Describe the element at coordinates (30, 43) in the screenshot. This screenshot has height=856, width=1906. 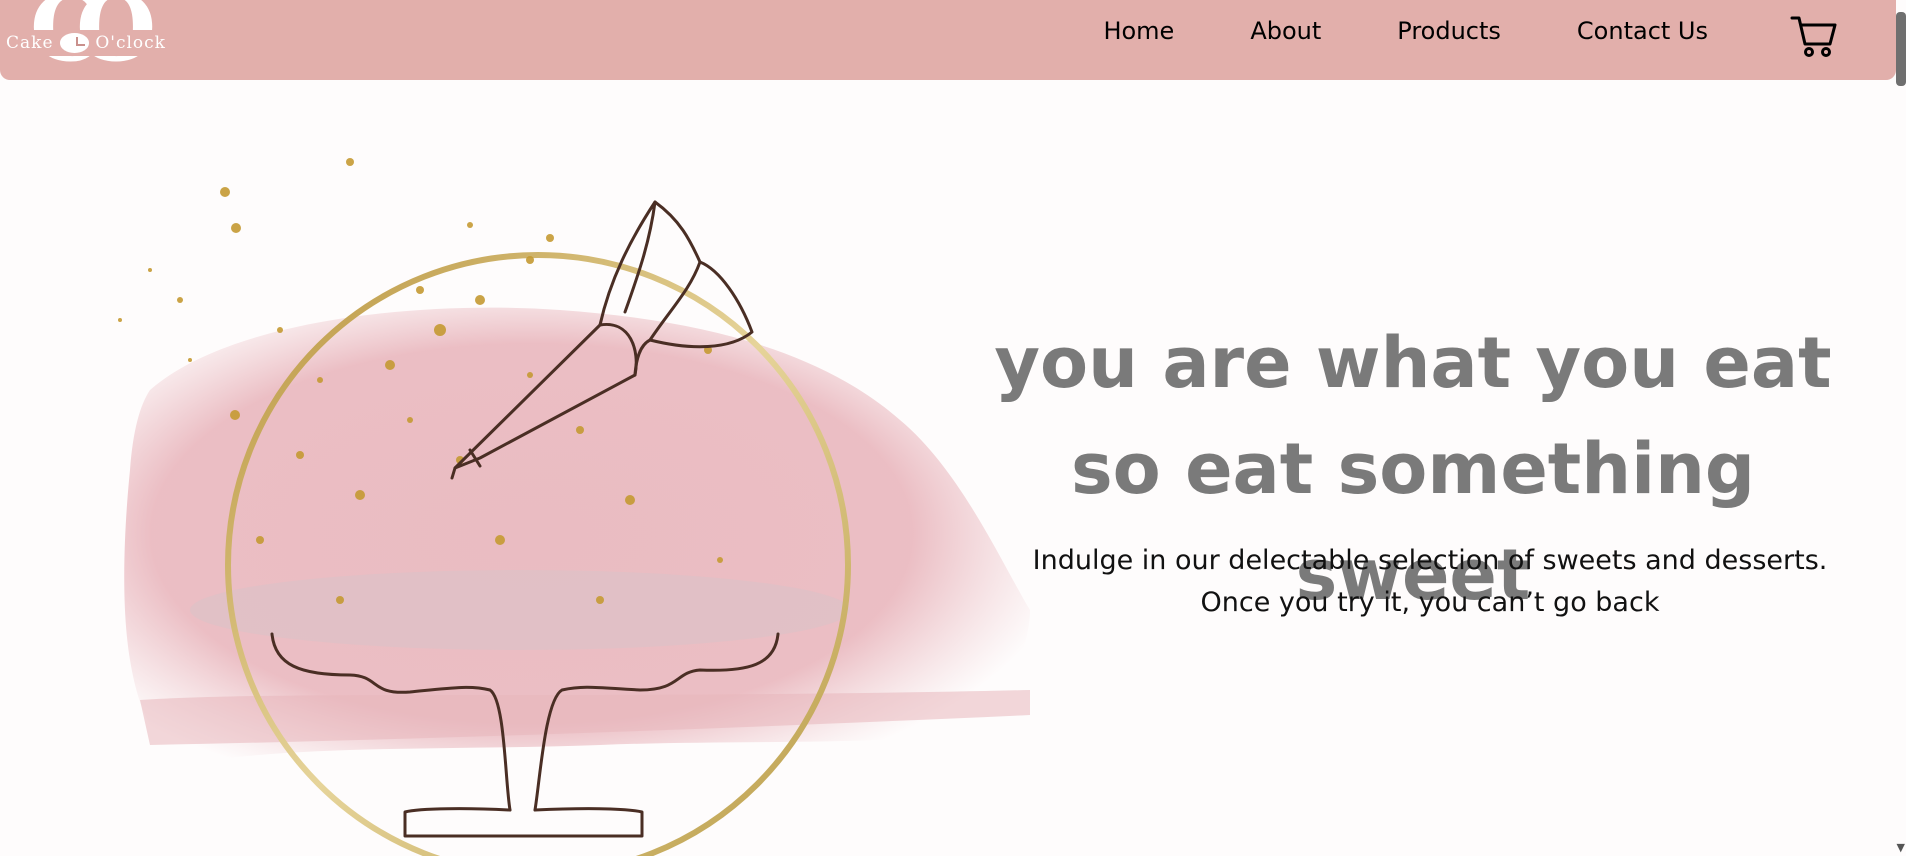
I see `logo-name-left: Cake` at that location.